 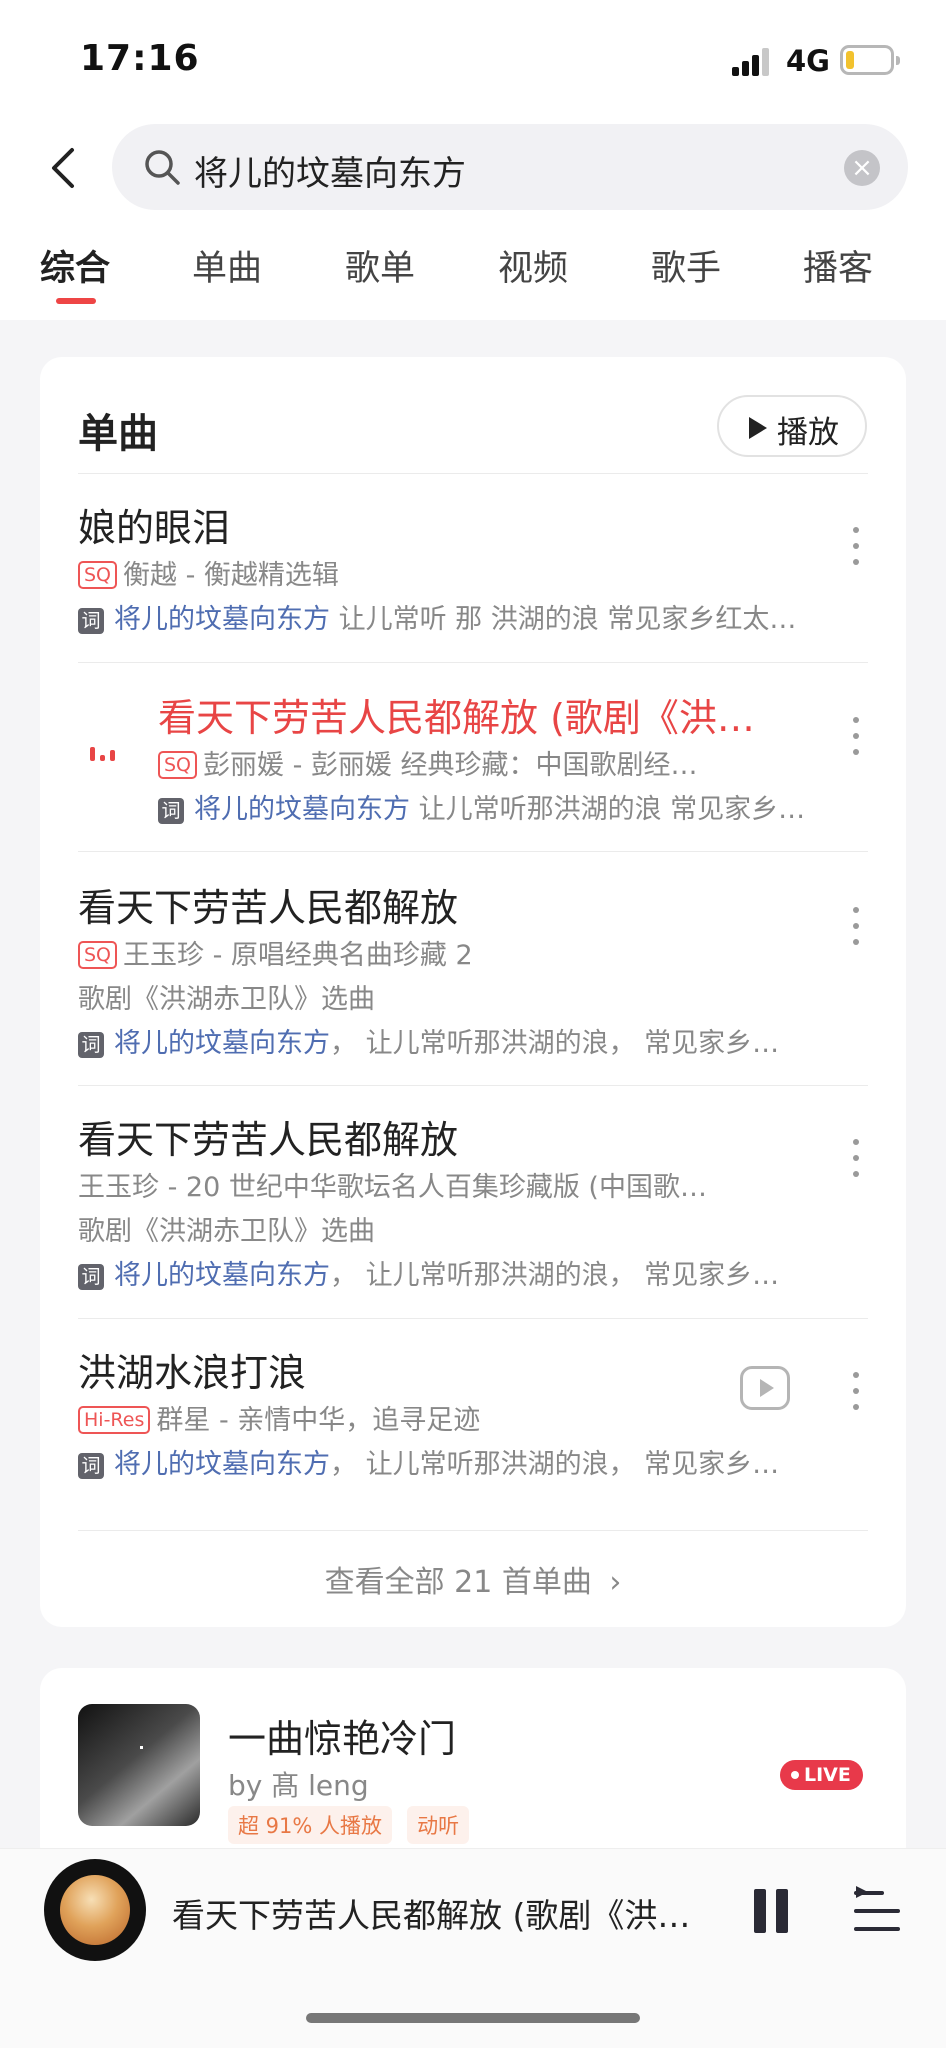 I want to click on tab-videos: 视频, so click(x=533, y=265).